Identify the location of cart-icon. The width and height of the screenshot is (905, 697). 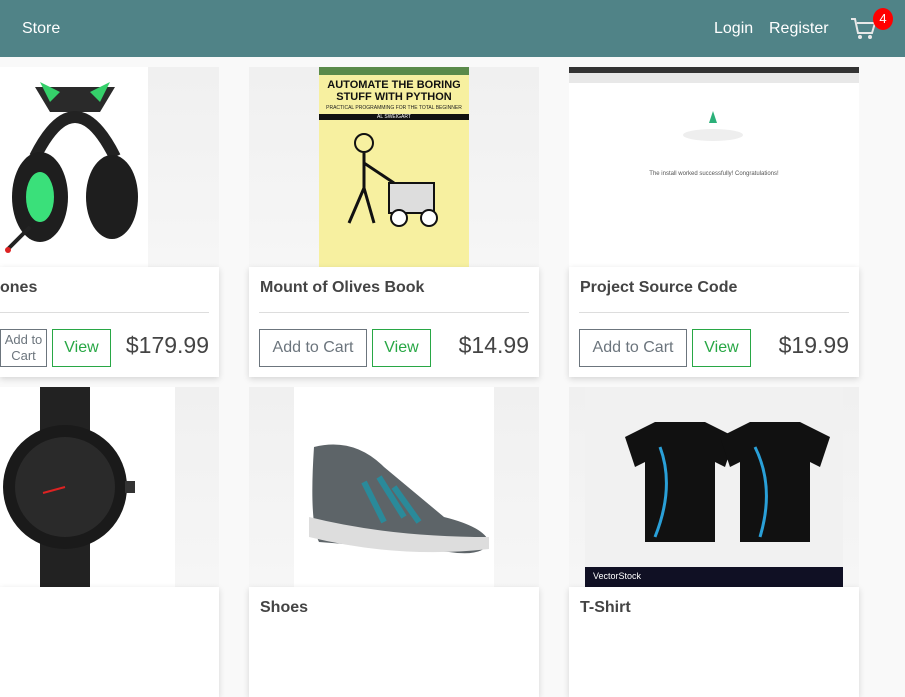
(863, 29).